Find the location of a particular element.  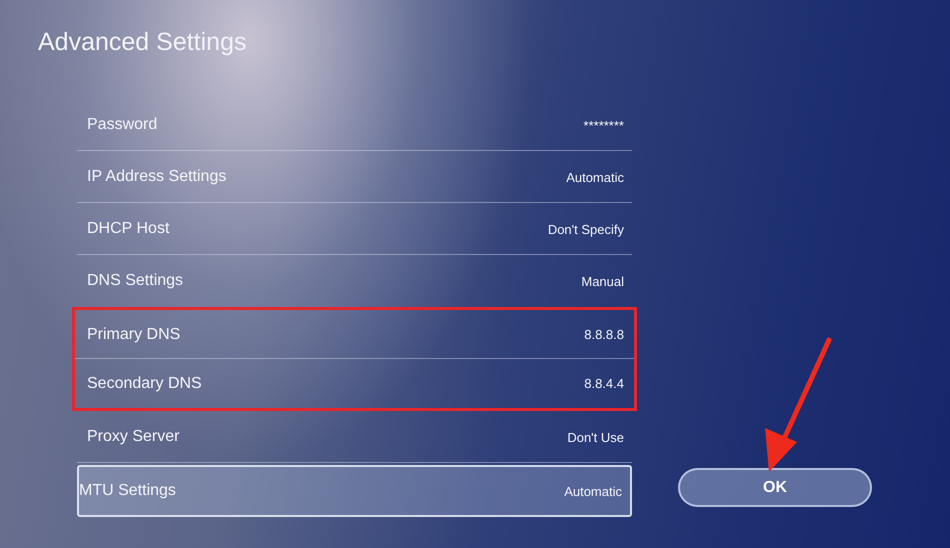

setting-label: DHCP Host is located at coordinates (128, 229).